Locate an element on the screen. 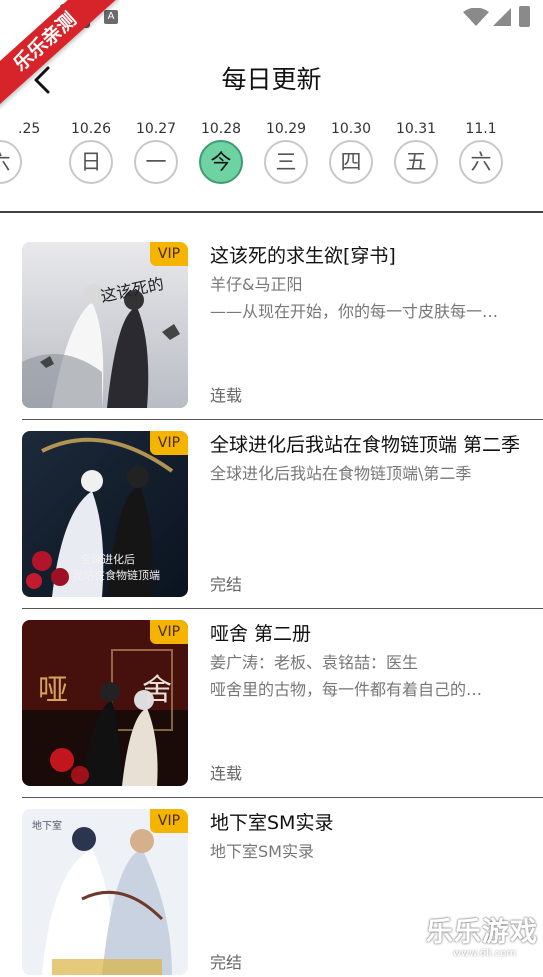  svg-text: 地下室 is located at coordinates (47, 825).